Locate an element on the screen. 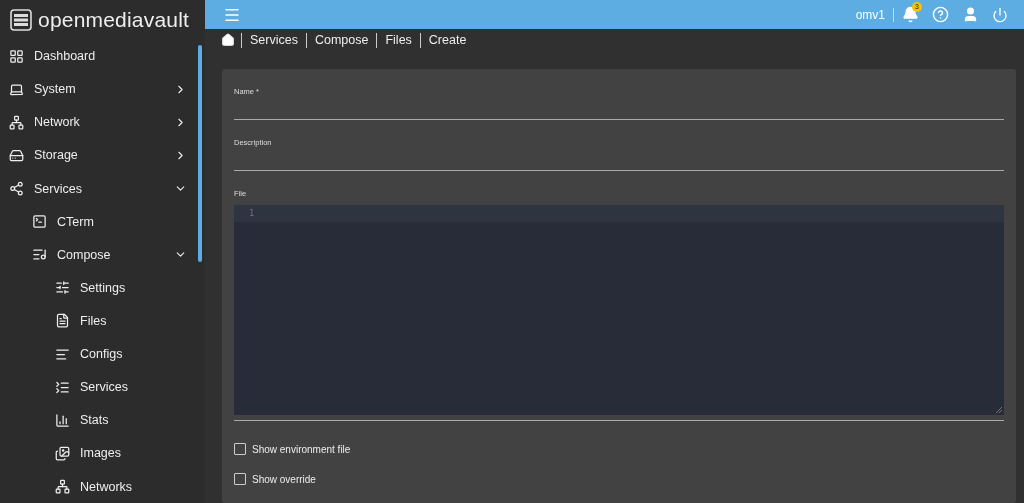 The height and width of the screenshot is (503, 1024). logo-text: openmediavault is located at coordinates (114, 19).